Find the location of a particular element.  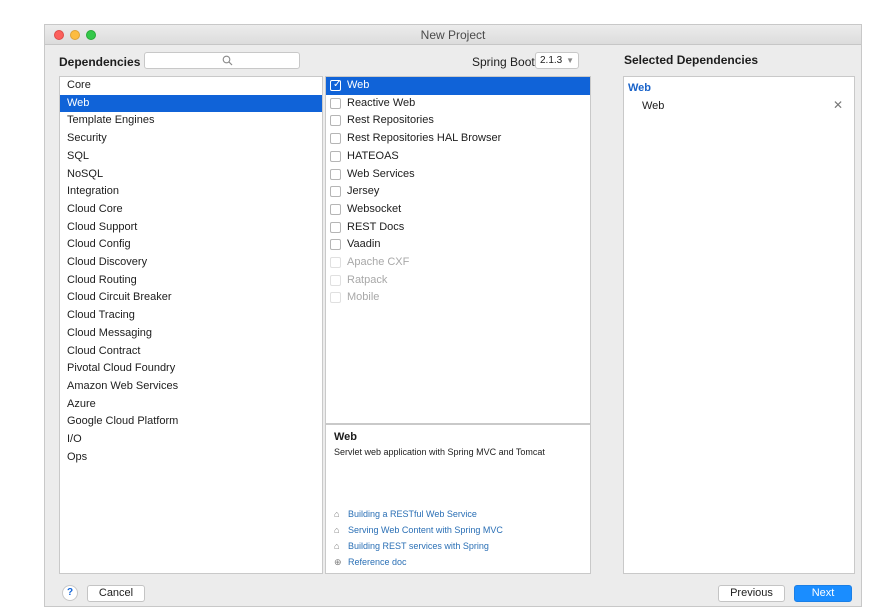

category-item: Integration is located at coordinates (191, 192).